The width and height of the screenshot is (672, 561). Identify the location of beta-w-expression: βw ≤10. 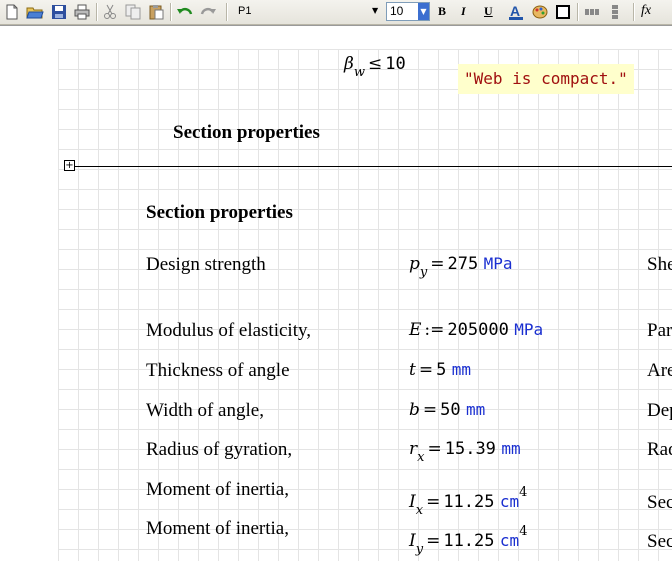
(375, 67).